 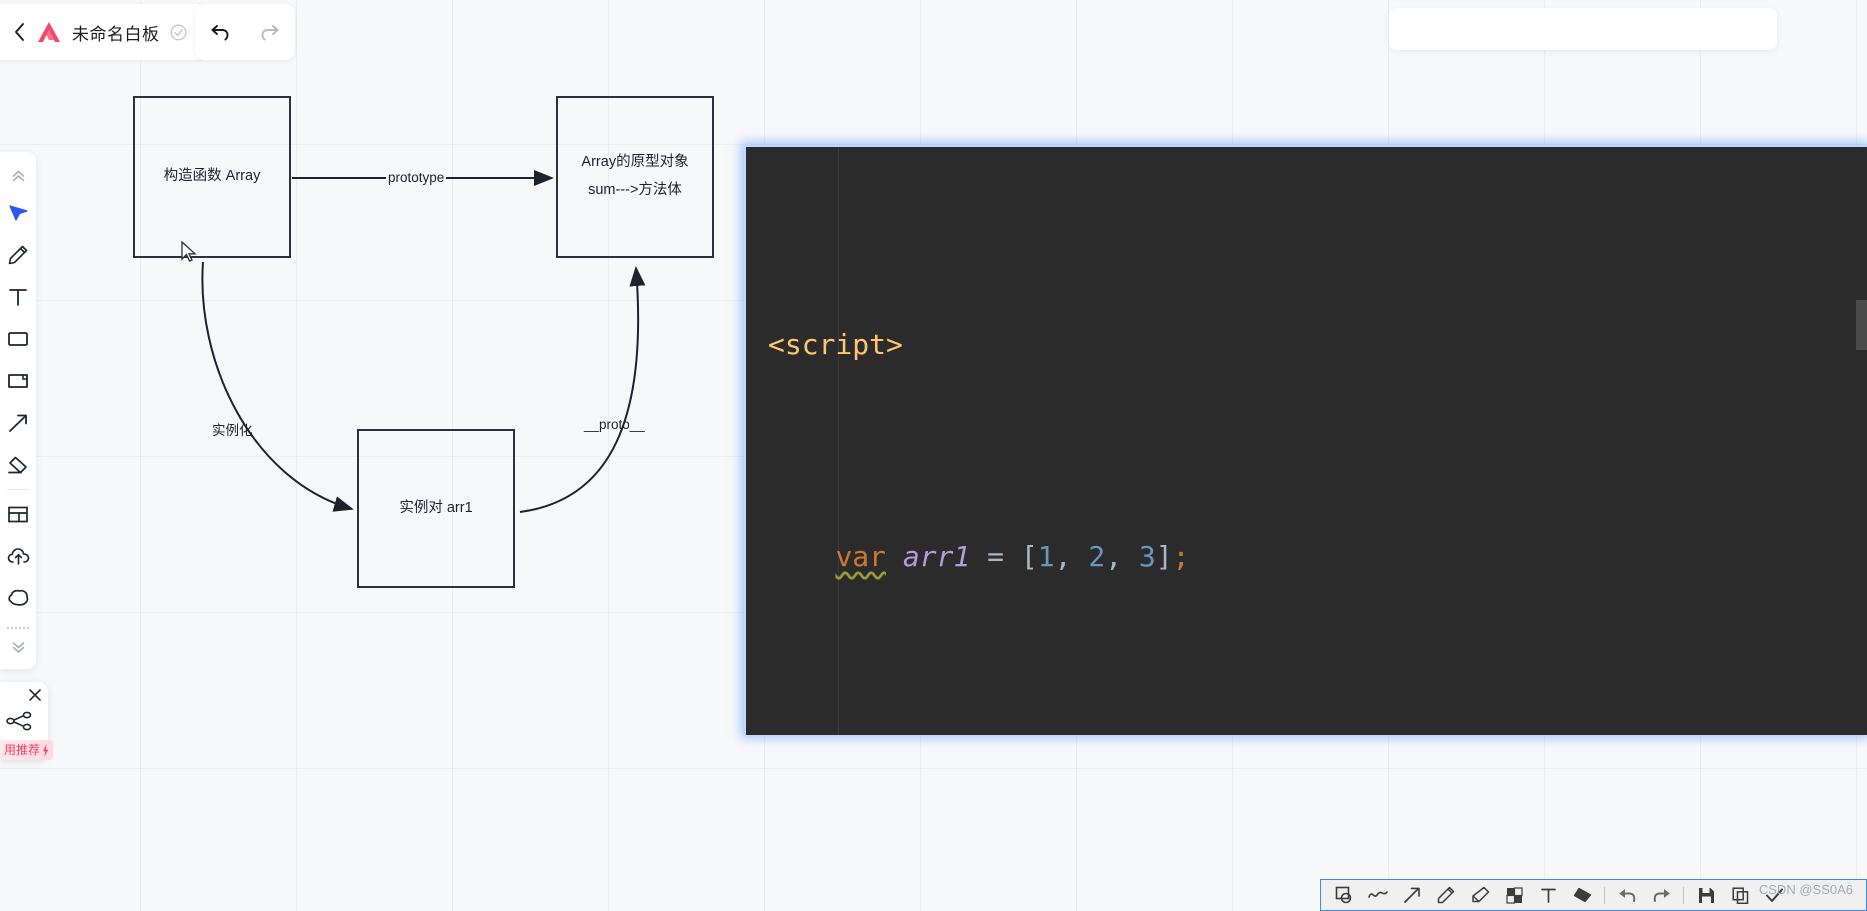 What do you see at coordinates (18, 647) in the screenshot?
I see `more-tools` at bounding box center [18, 647].